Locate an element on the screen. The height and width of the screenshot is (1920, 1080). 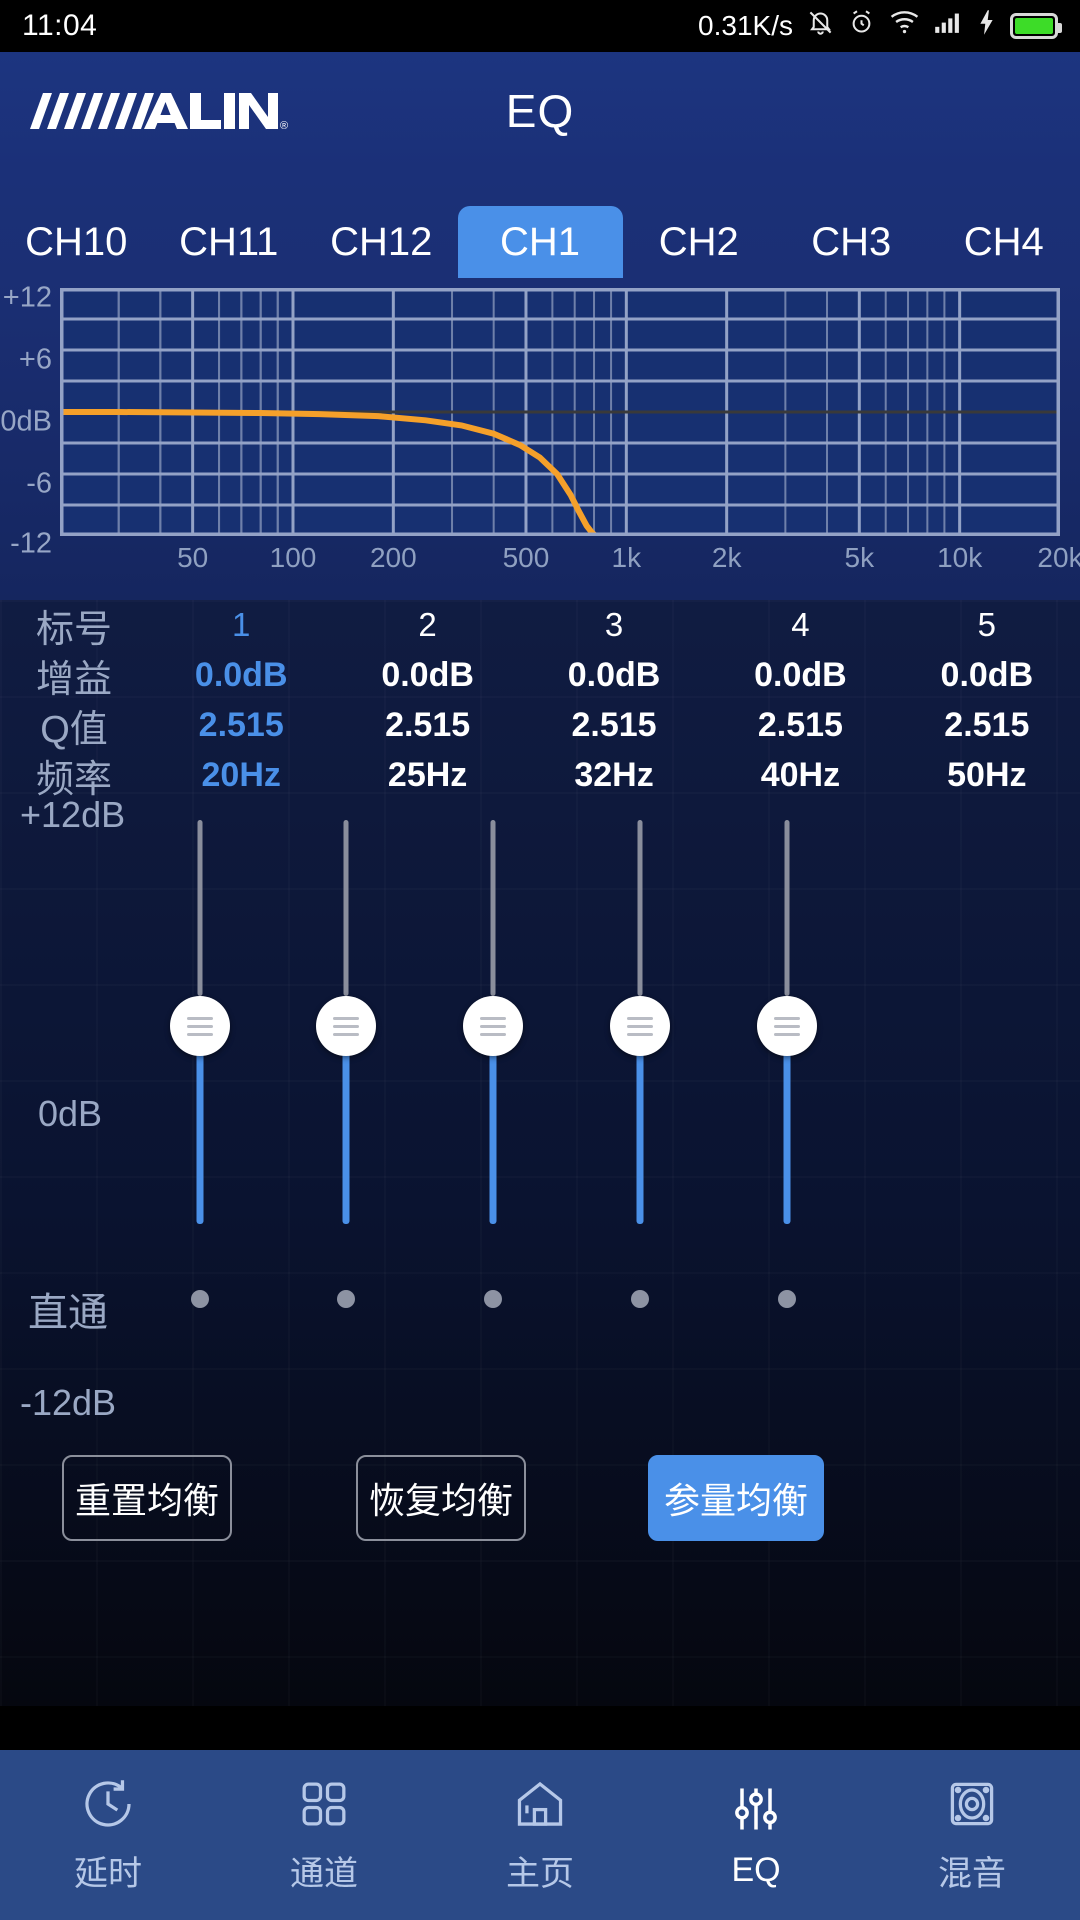
tab-ch2: CH2 is located at coordinates (699, 242).